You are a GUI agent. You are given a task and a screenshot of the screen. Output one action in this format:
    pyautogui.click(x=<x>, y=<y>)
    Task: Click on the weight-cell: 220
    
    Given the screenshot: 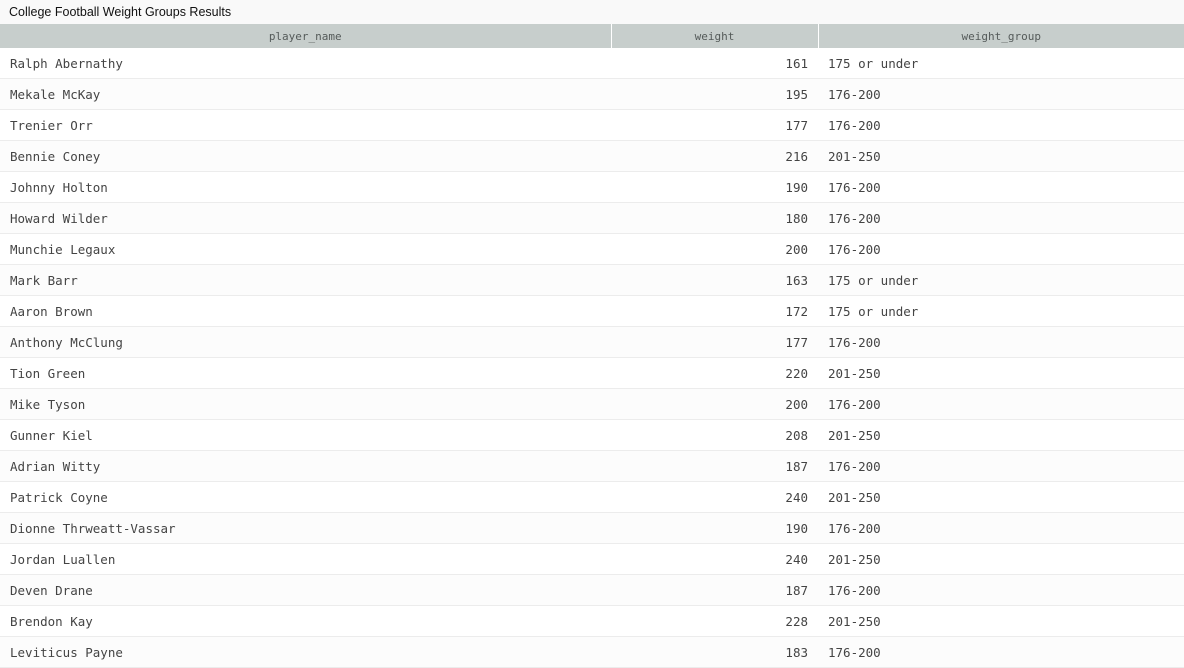 What is the action you would take?
    pyautogui.click(x=714, y=373)
    